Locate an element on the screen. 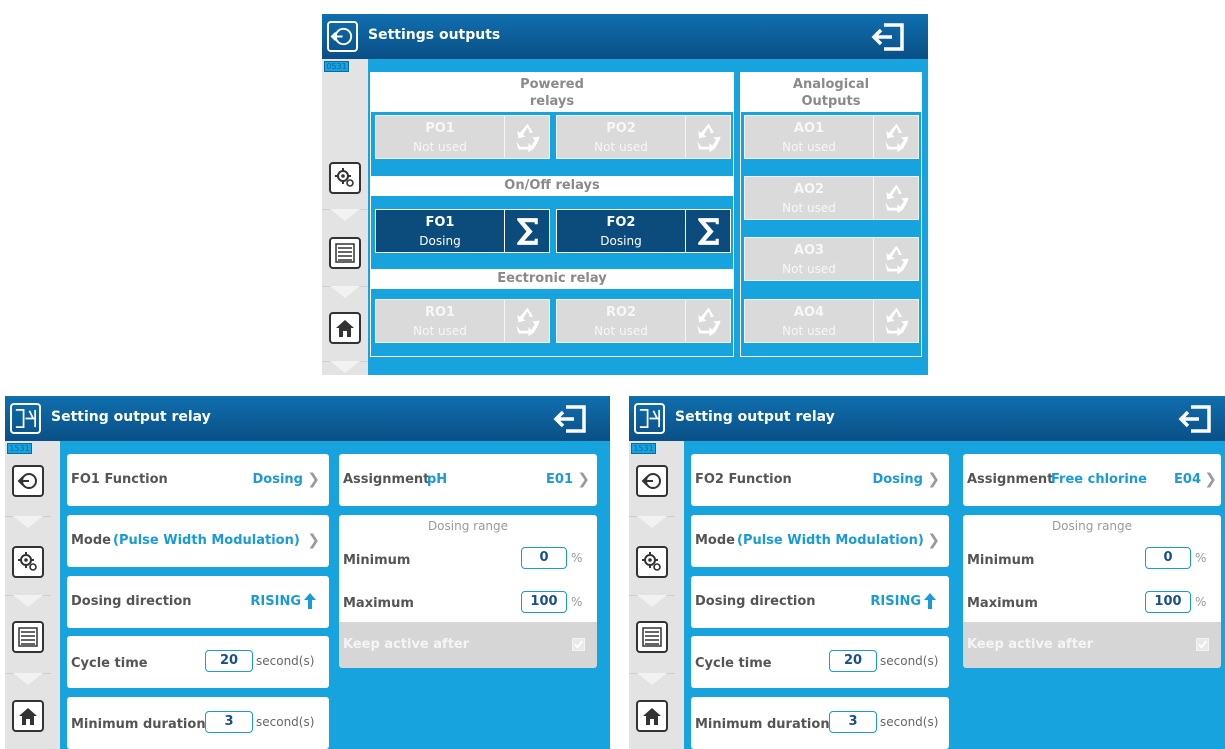 Image resolution: width=1225 pixels, height=749 pixels. tile-ao4: AO4 Not used is located at coordinates (831, 321).